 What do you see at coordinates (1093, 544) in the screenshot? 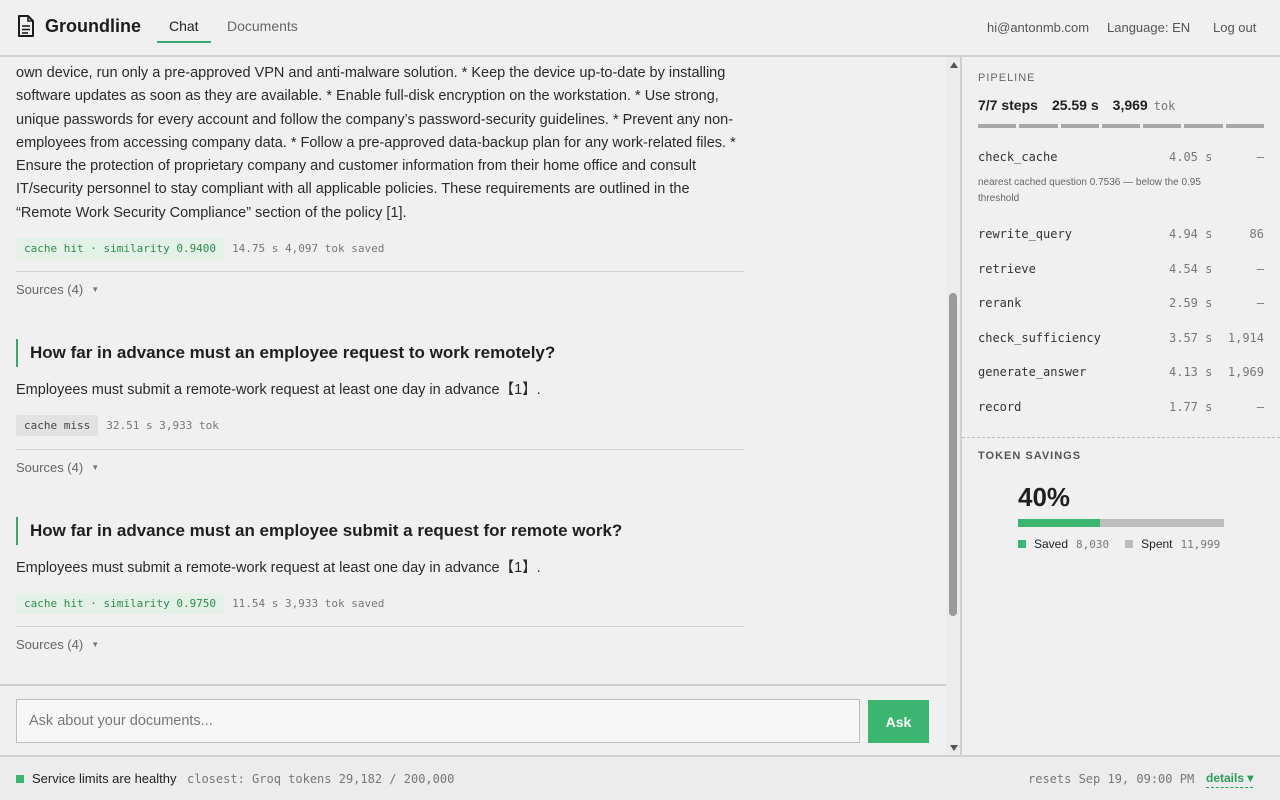
I see `saved-value: 8,030` at bounding box center [1093, 544].